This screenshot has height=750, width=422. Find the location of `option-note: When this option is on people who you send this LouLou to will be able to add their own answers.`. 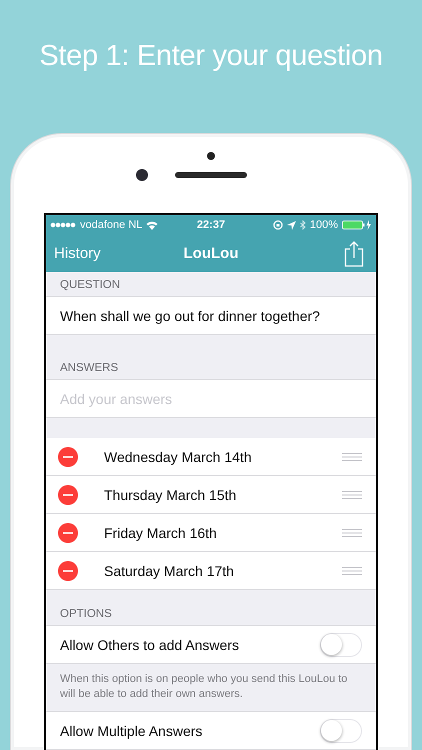

option-note: When this option is on people who you send this LouLou to will be able to add their own answers. is located at coordinates (204, 686).